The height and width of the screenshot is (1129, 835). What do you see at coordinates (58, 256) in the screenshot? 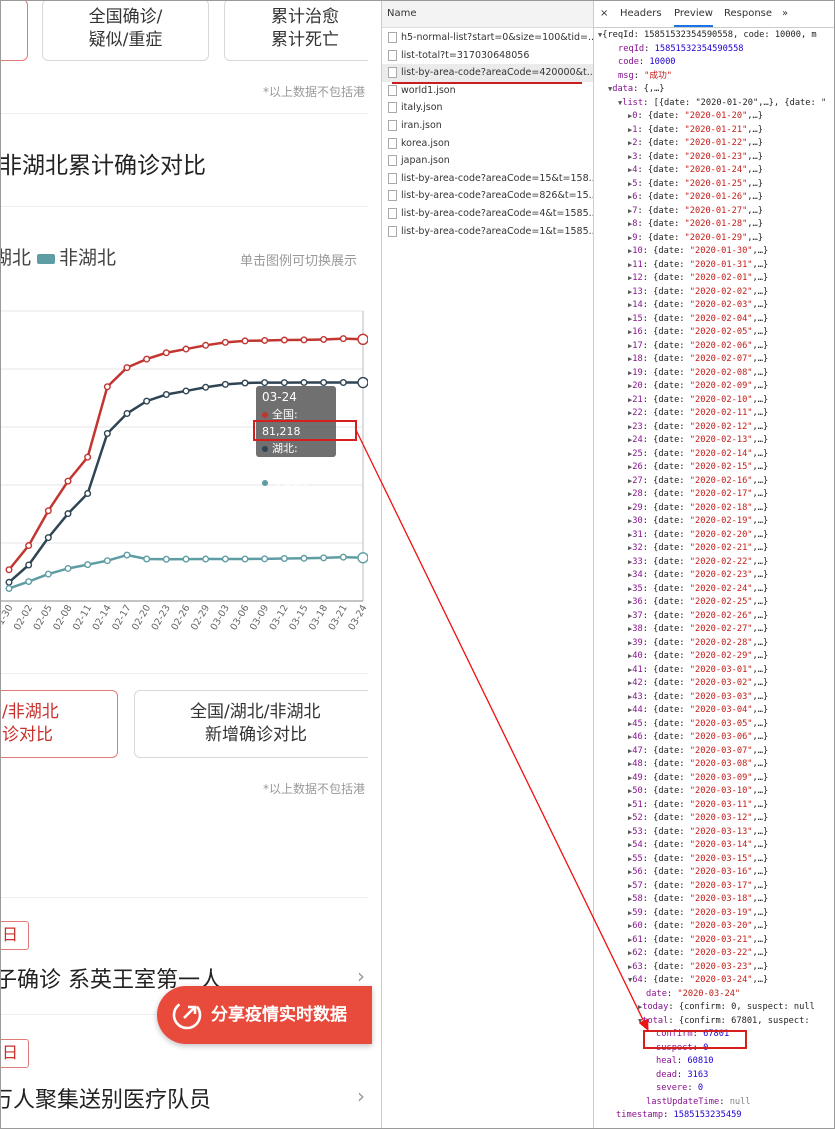
I see `chart-legend: 湖北 非湖北` at bounding box center [58, 256].